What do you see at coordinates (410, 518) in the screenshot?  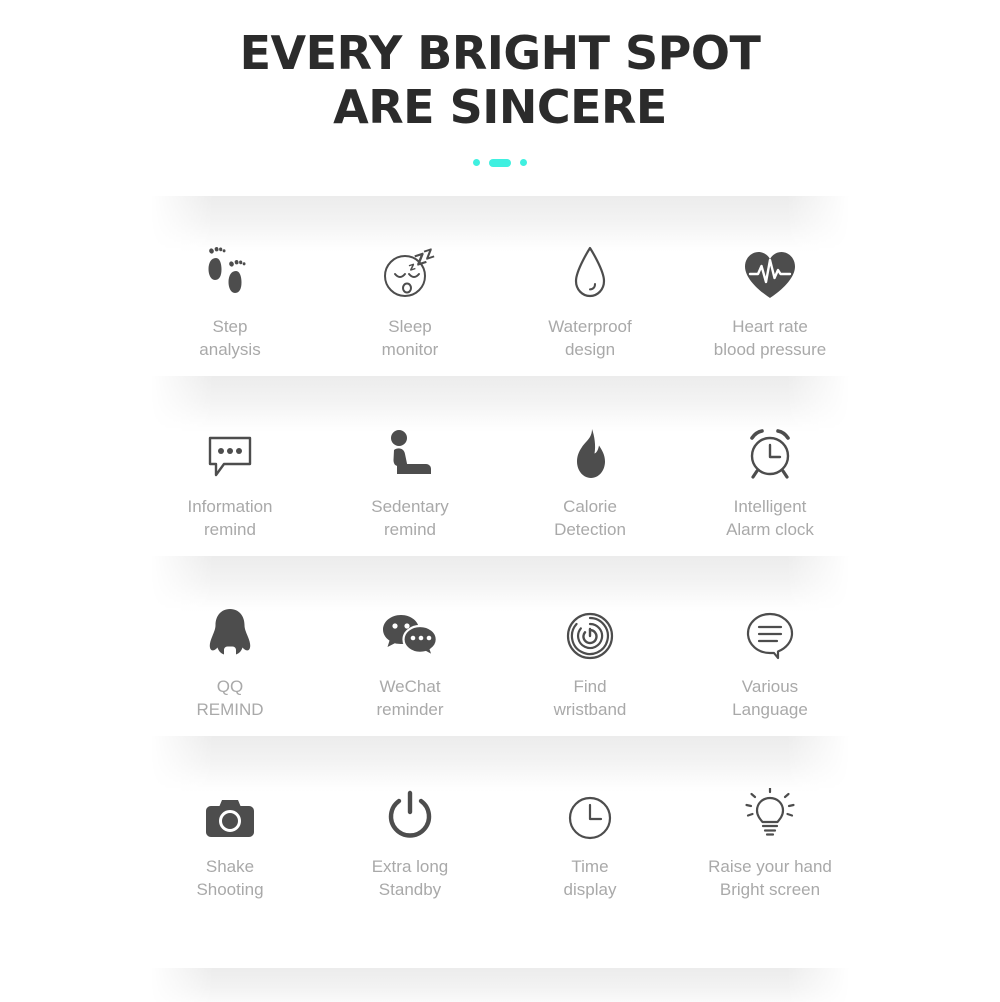 I see `feature-label: Sedentary remind` at bounding box center [410, 518].